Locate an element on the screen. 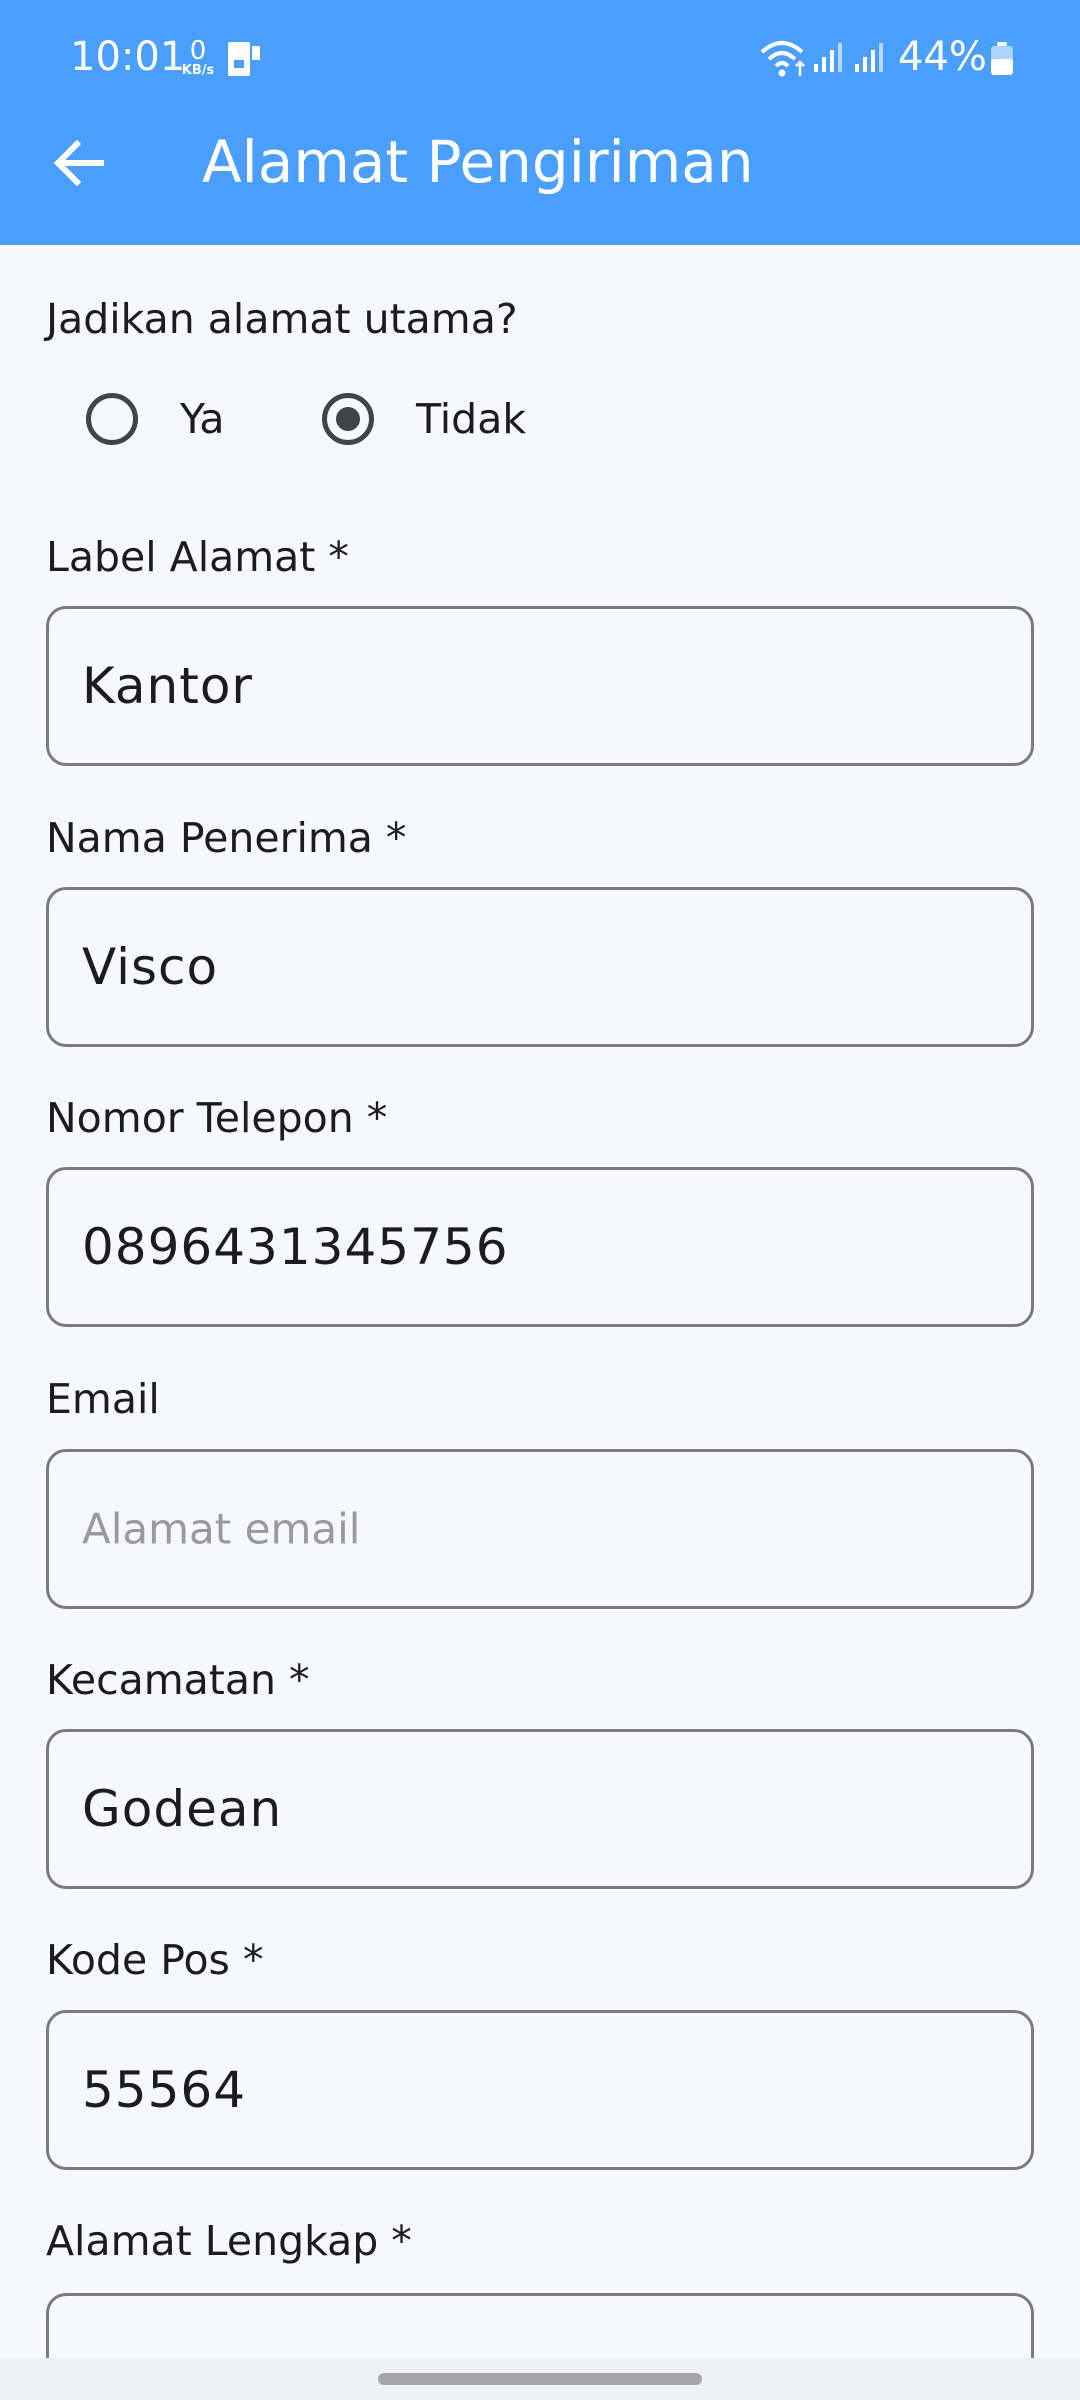  recipient-name-label: Nama Penerima * is located at coordinates (226, 838).